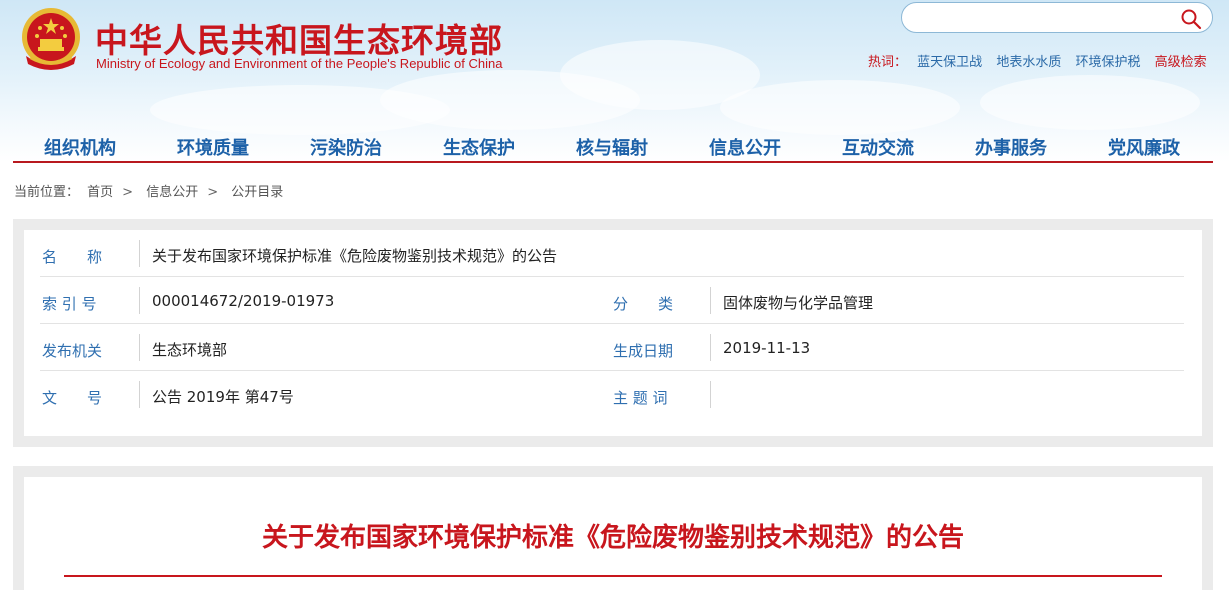  I want to click on issuer-label: 发布机关, so click(72, 351).